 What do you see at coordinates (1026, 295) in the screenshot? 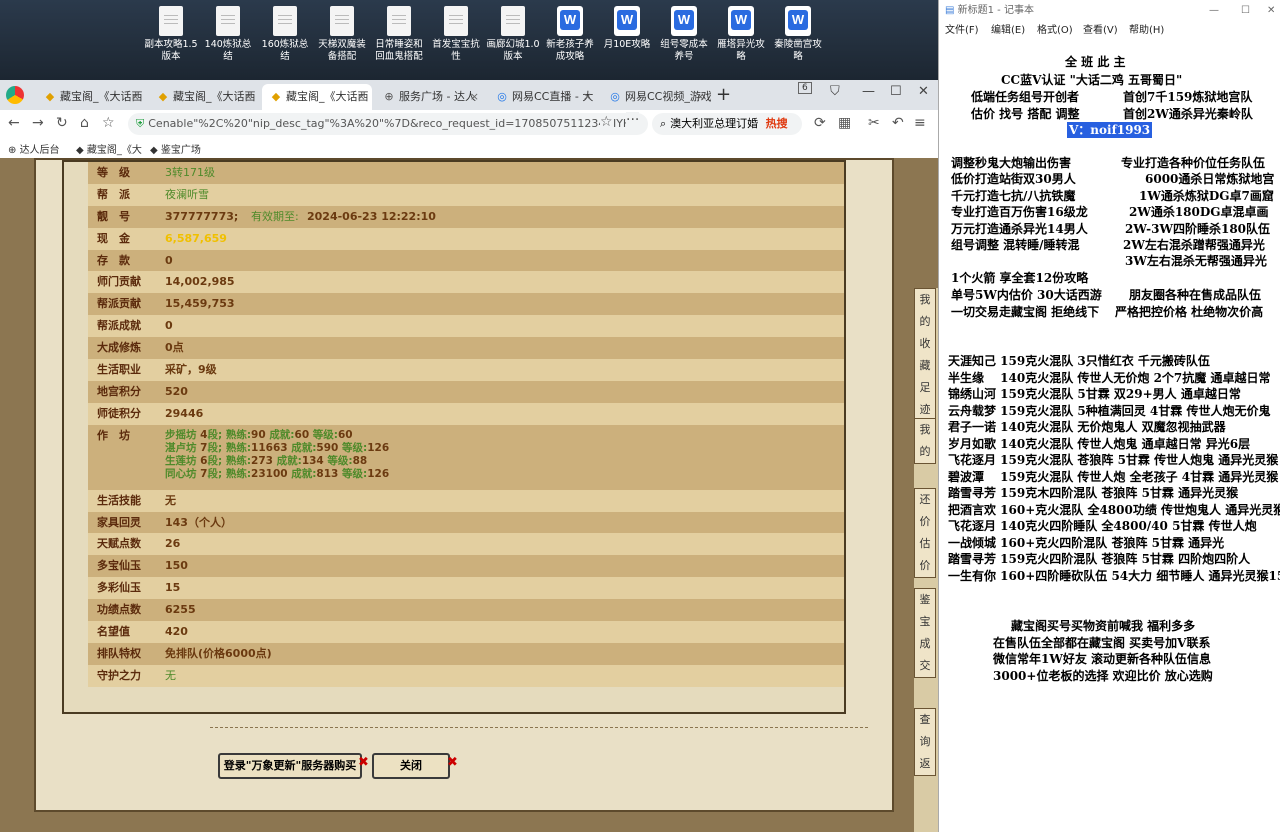
I see `text-line: 单号5W内估价 30大话西游` at bounding box center [1026, 295].